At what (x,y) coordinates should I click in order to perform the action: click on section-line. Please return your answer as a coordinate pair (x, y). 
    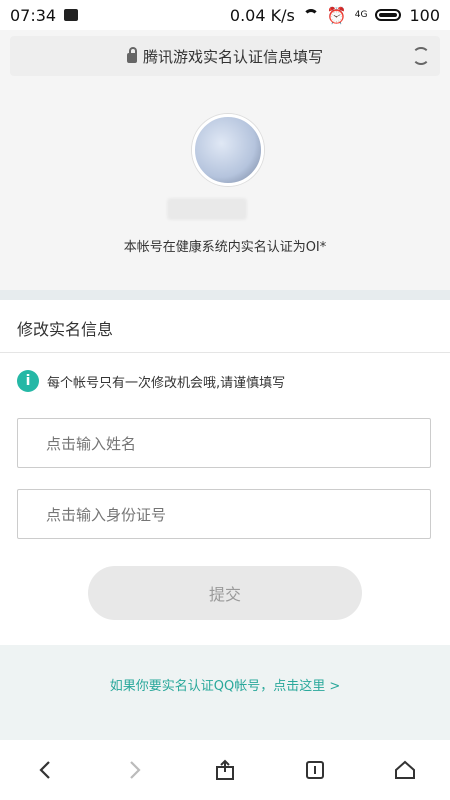
    Looking at the image, I should click on (225, 352).